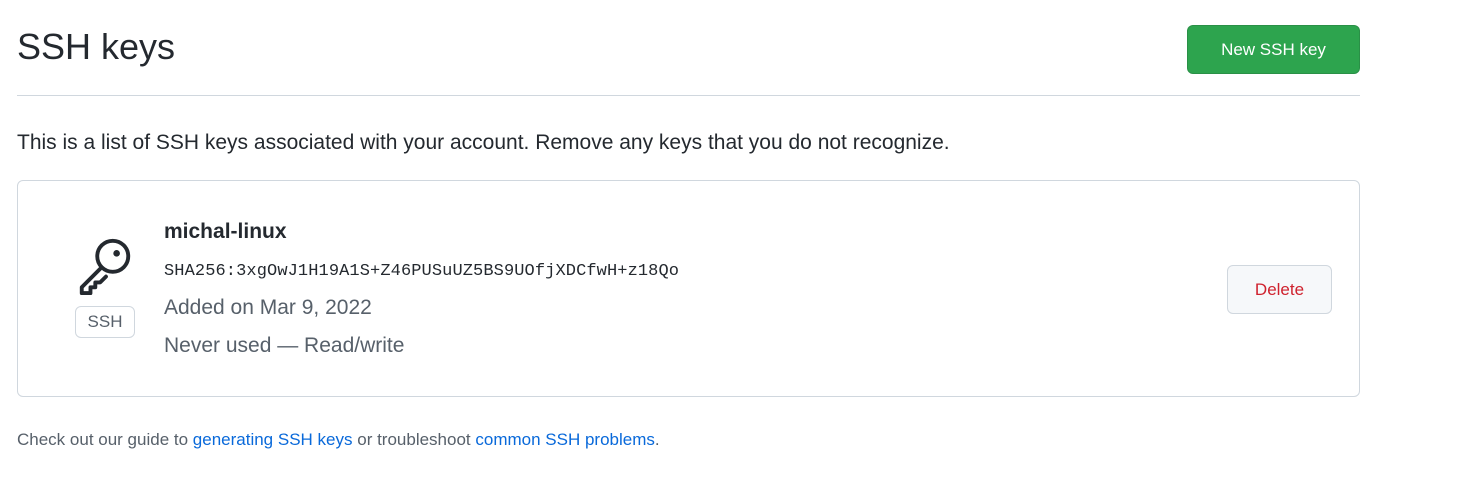 This screenshot has height=487, width=1469. I want to click on delete-key-button: Delete, so click(1279, 289).